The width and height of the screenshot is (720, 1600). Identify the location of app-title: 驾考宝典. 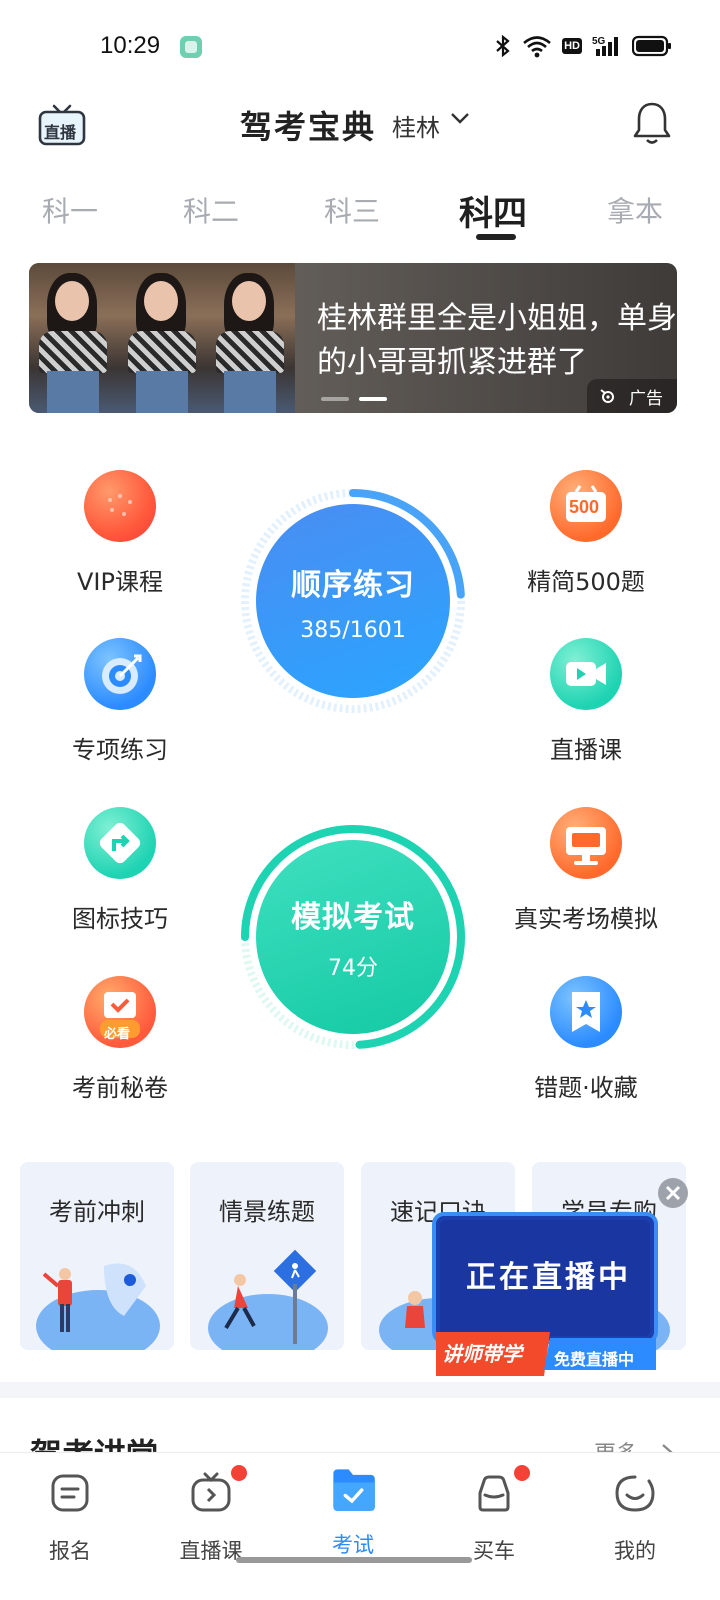
(308, 127).